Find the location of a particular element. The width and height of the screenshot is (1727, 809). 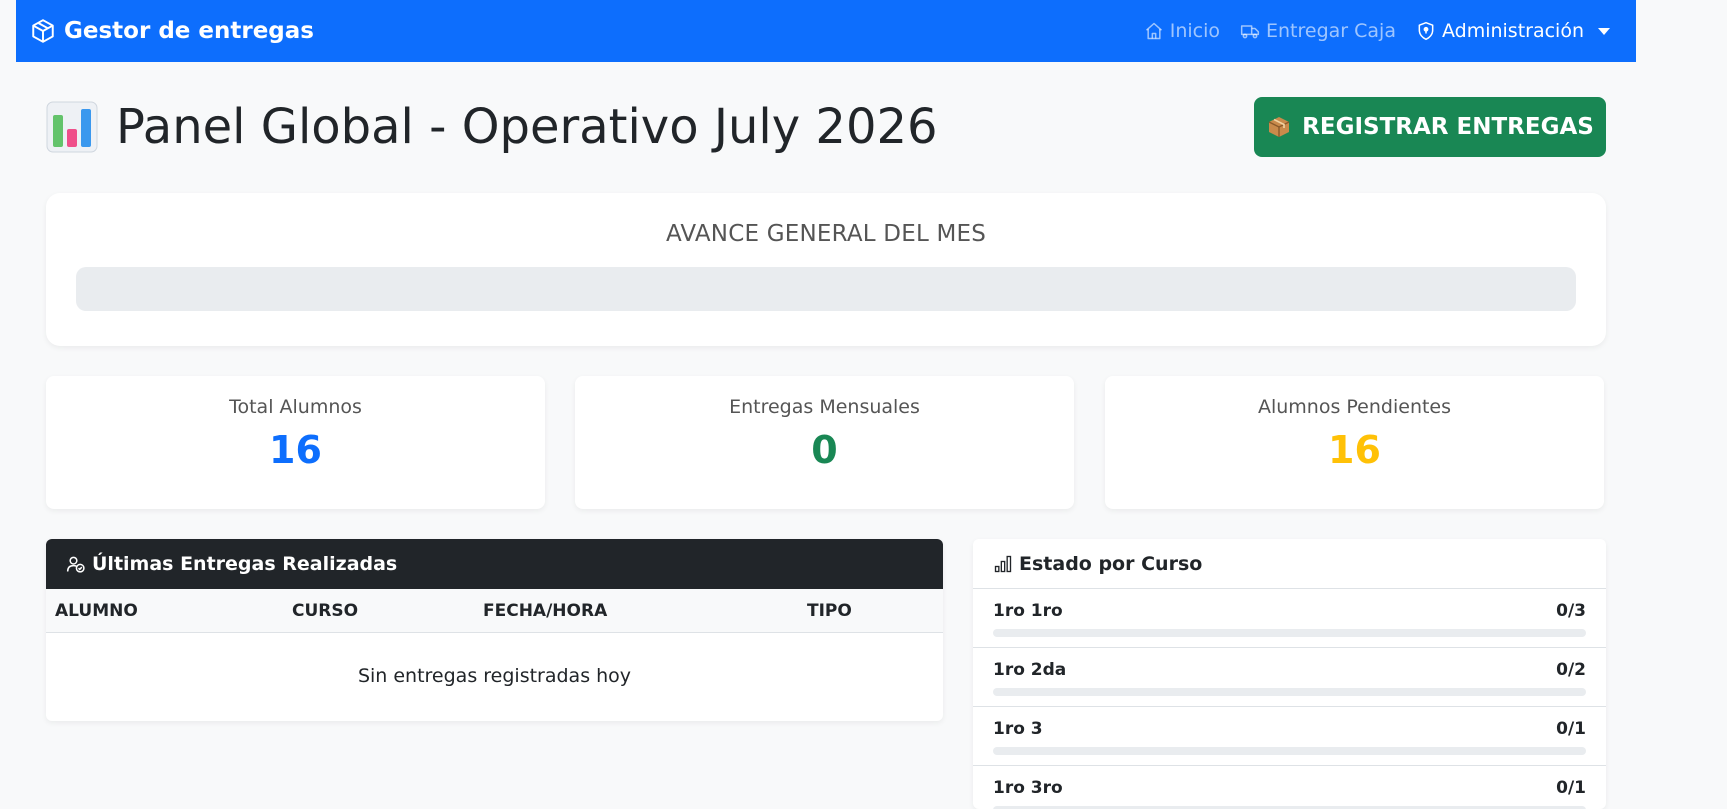

recent-deliveries-title: Últimas Entregas Realizadas is located at coordinates (245, 564).